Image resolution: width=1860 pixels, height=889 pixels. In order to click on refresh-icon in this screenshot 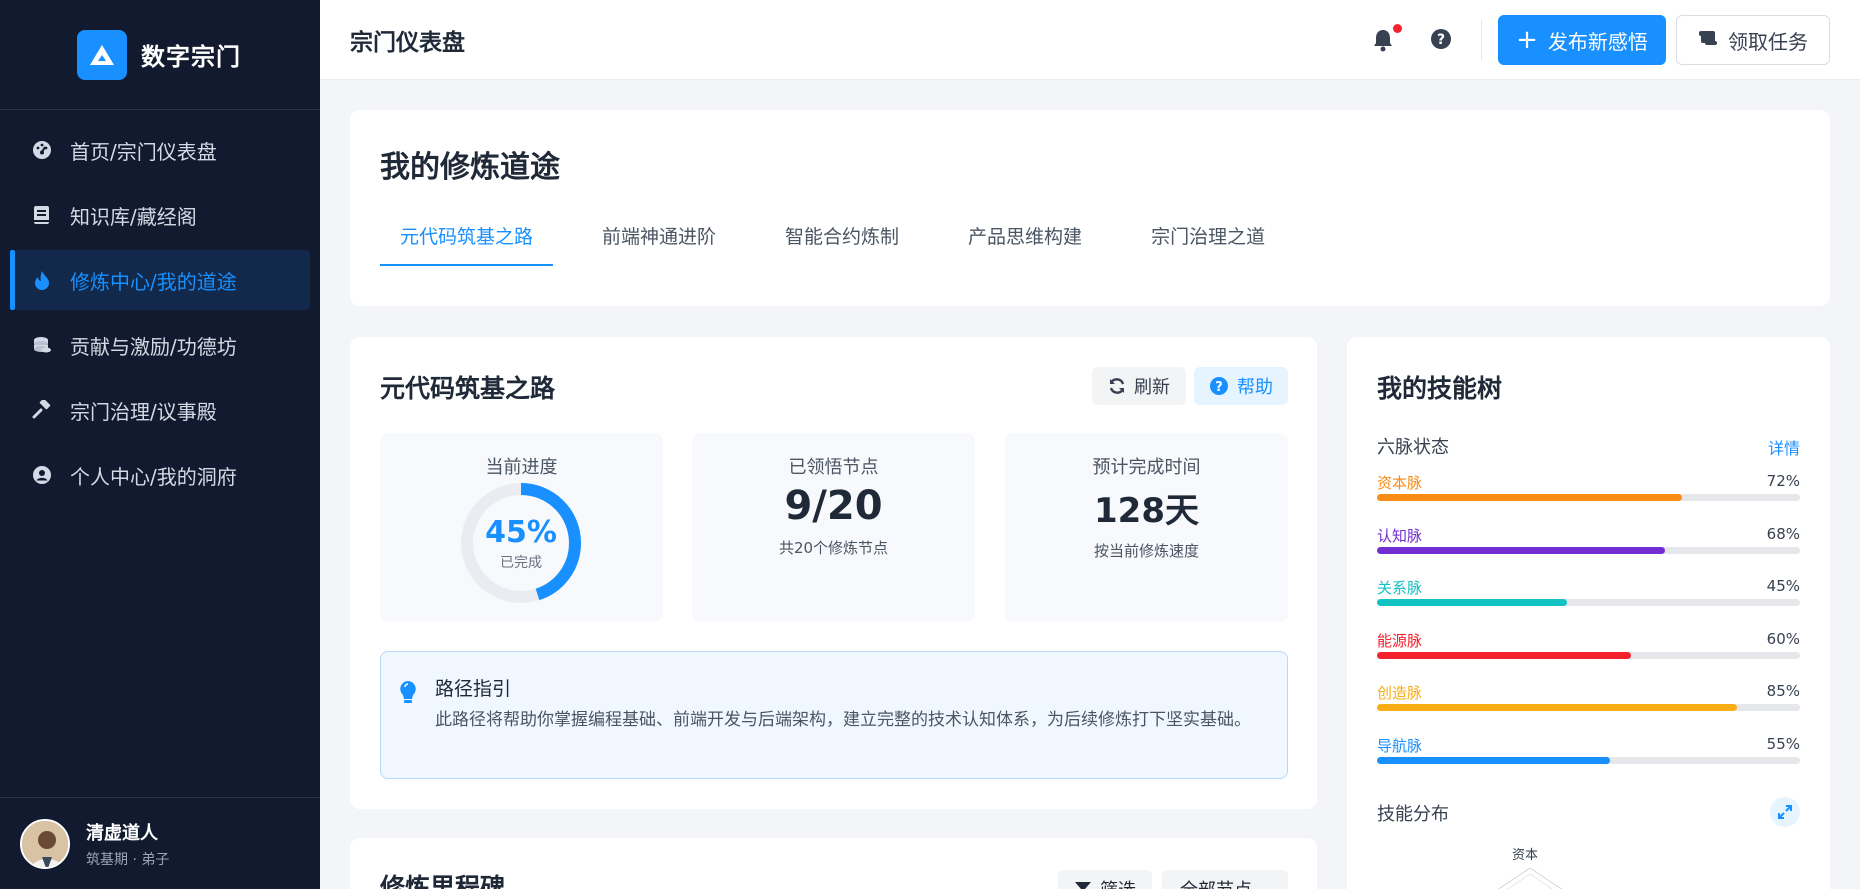, I will do `click(1117, 386)`.